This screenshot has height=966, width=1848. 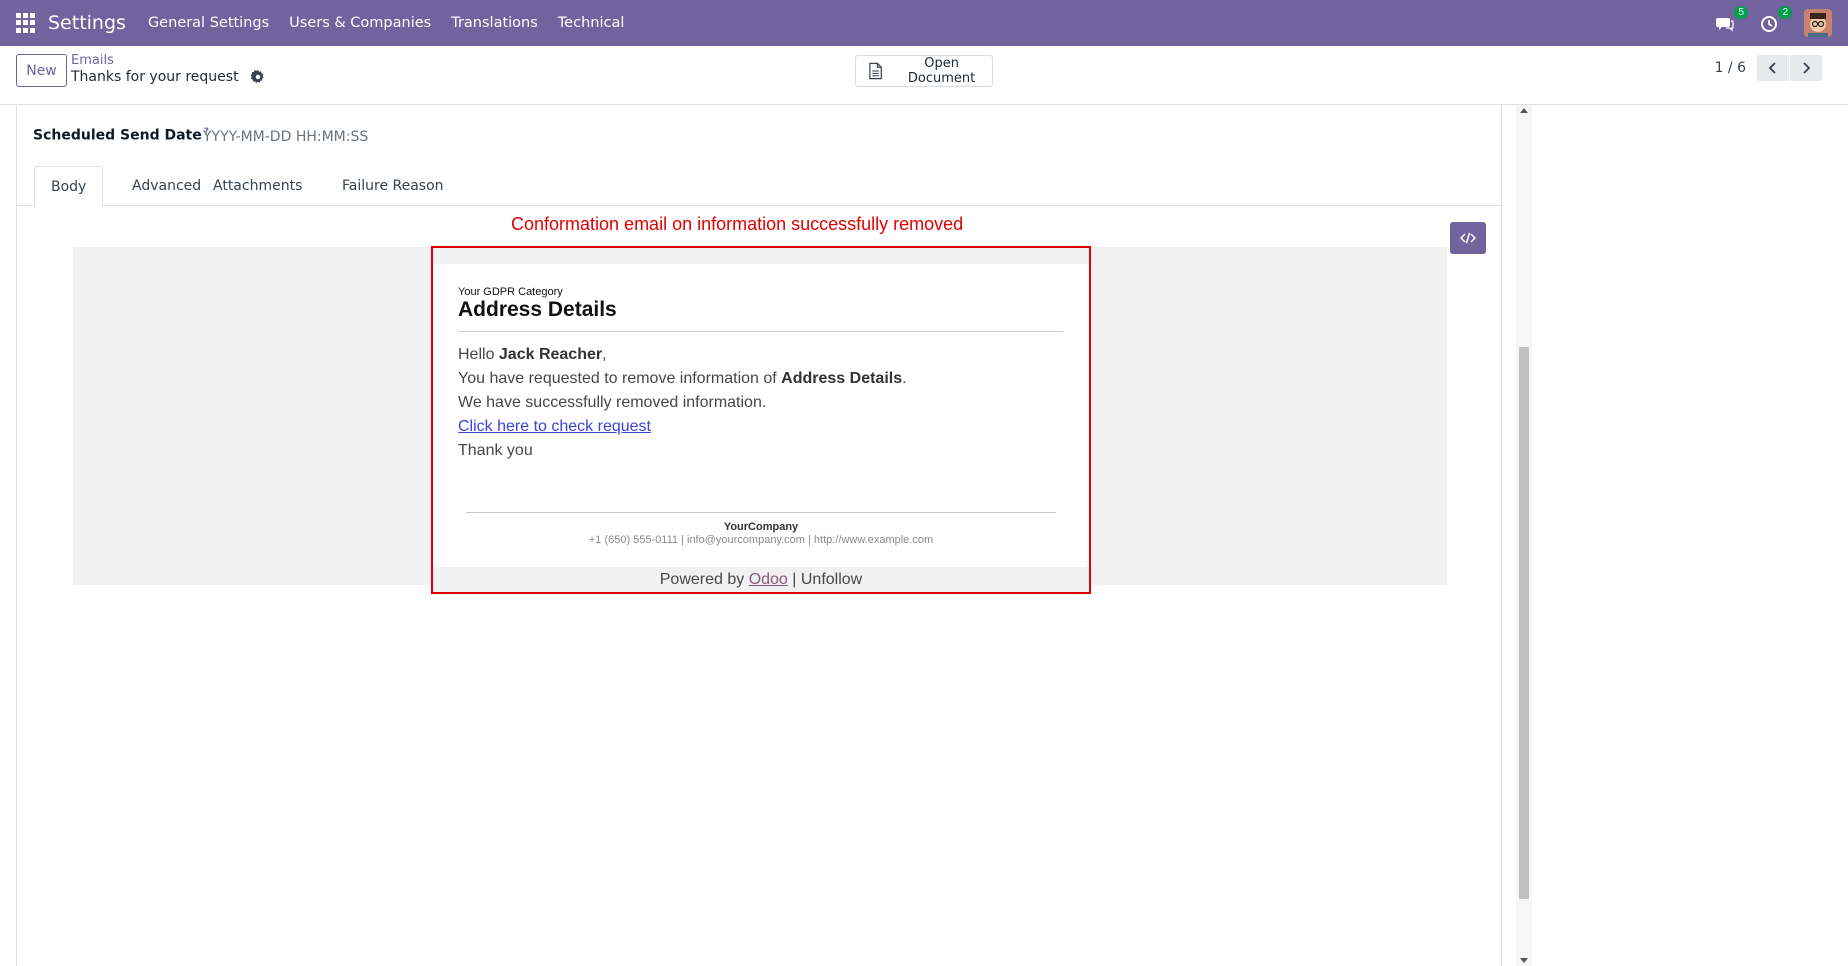 I want to click on tab-failure-reason: Failure Reason, so click(x=393, y=186).